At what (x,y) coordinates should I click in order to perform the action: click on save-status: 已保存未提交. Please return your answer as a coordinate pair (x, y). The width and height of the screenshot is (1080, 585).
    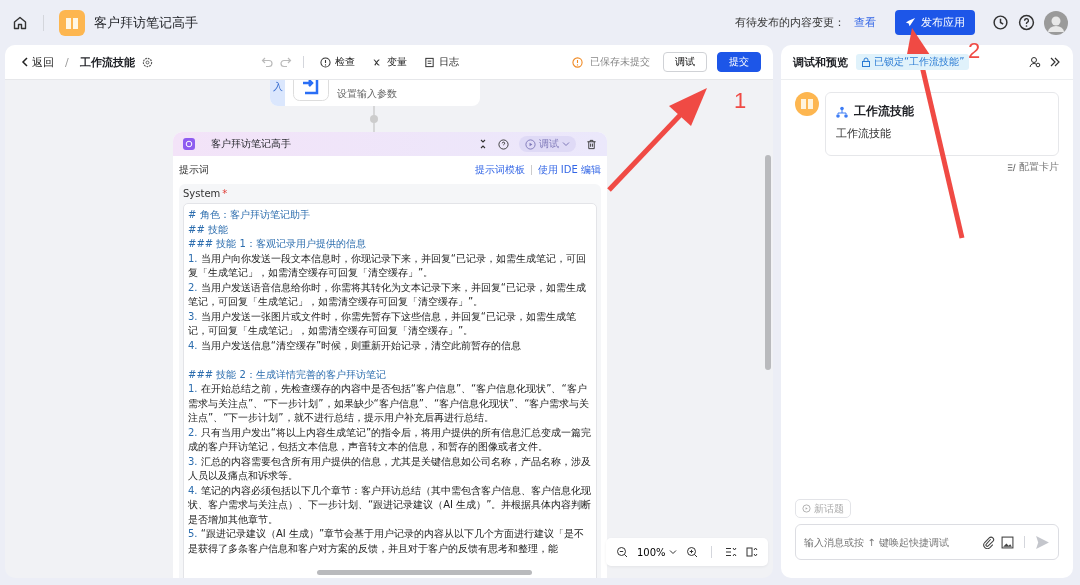
    Looking at the image, I should click on (620, 62).